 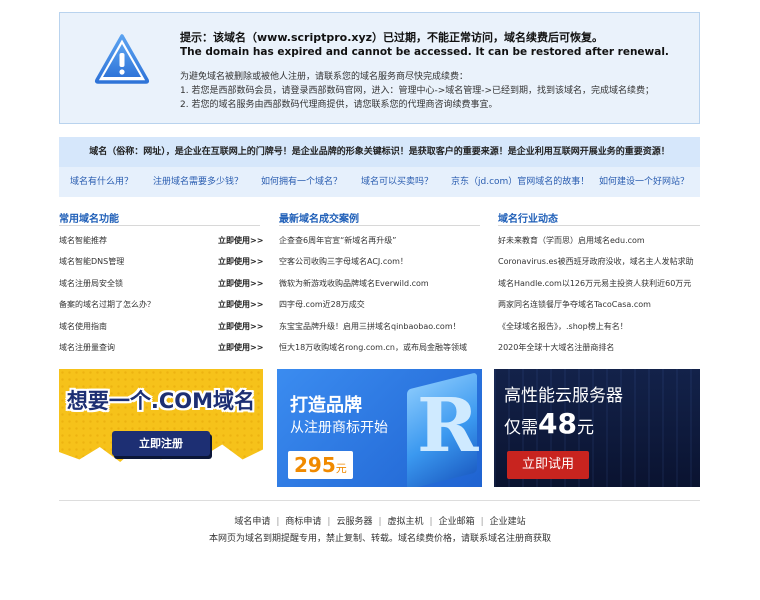 What do you see at coordinates (406, 522) in the screenshot?
I see `footer-link: 虚拟主机` at bounding box center [406, 522].